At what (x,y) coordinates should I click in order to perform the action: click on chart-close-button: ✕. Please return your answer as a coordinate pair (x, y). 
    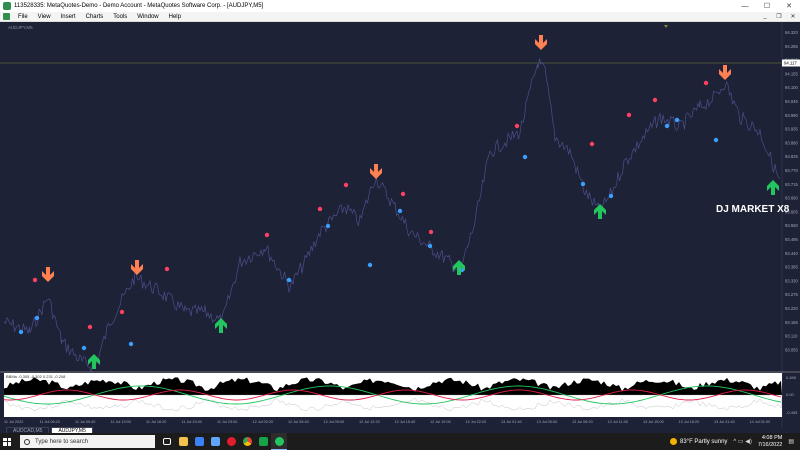
    Looking at the image, I should click on (793, 16).